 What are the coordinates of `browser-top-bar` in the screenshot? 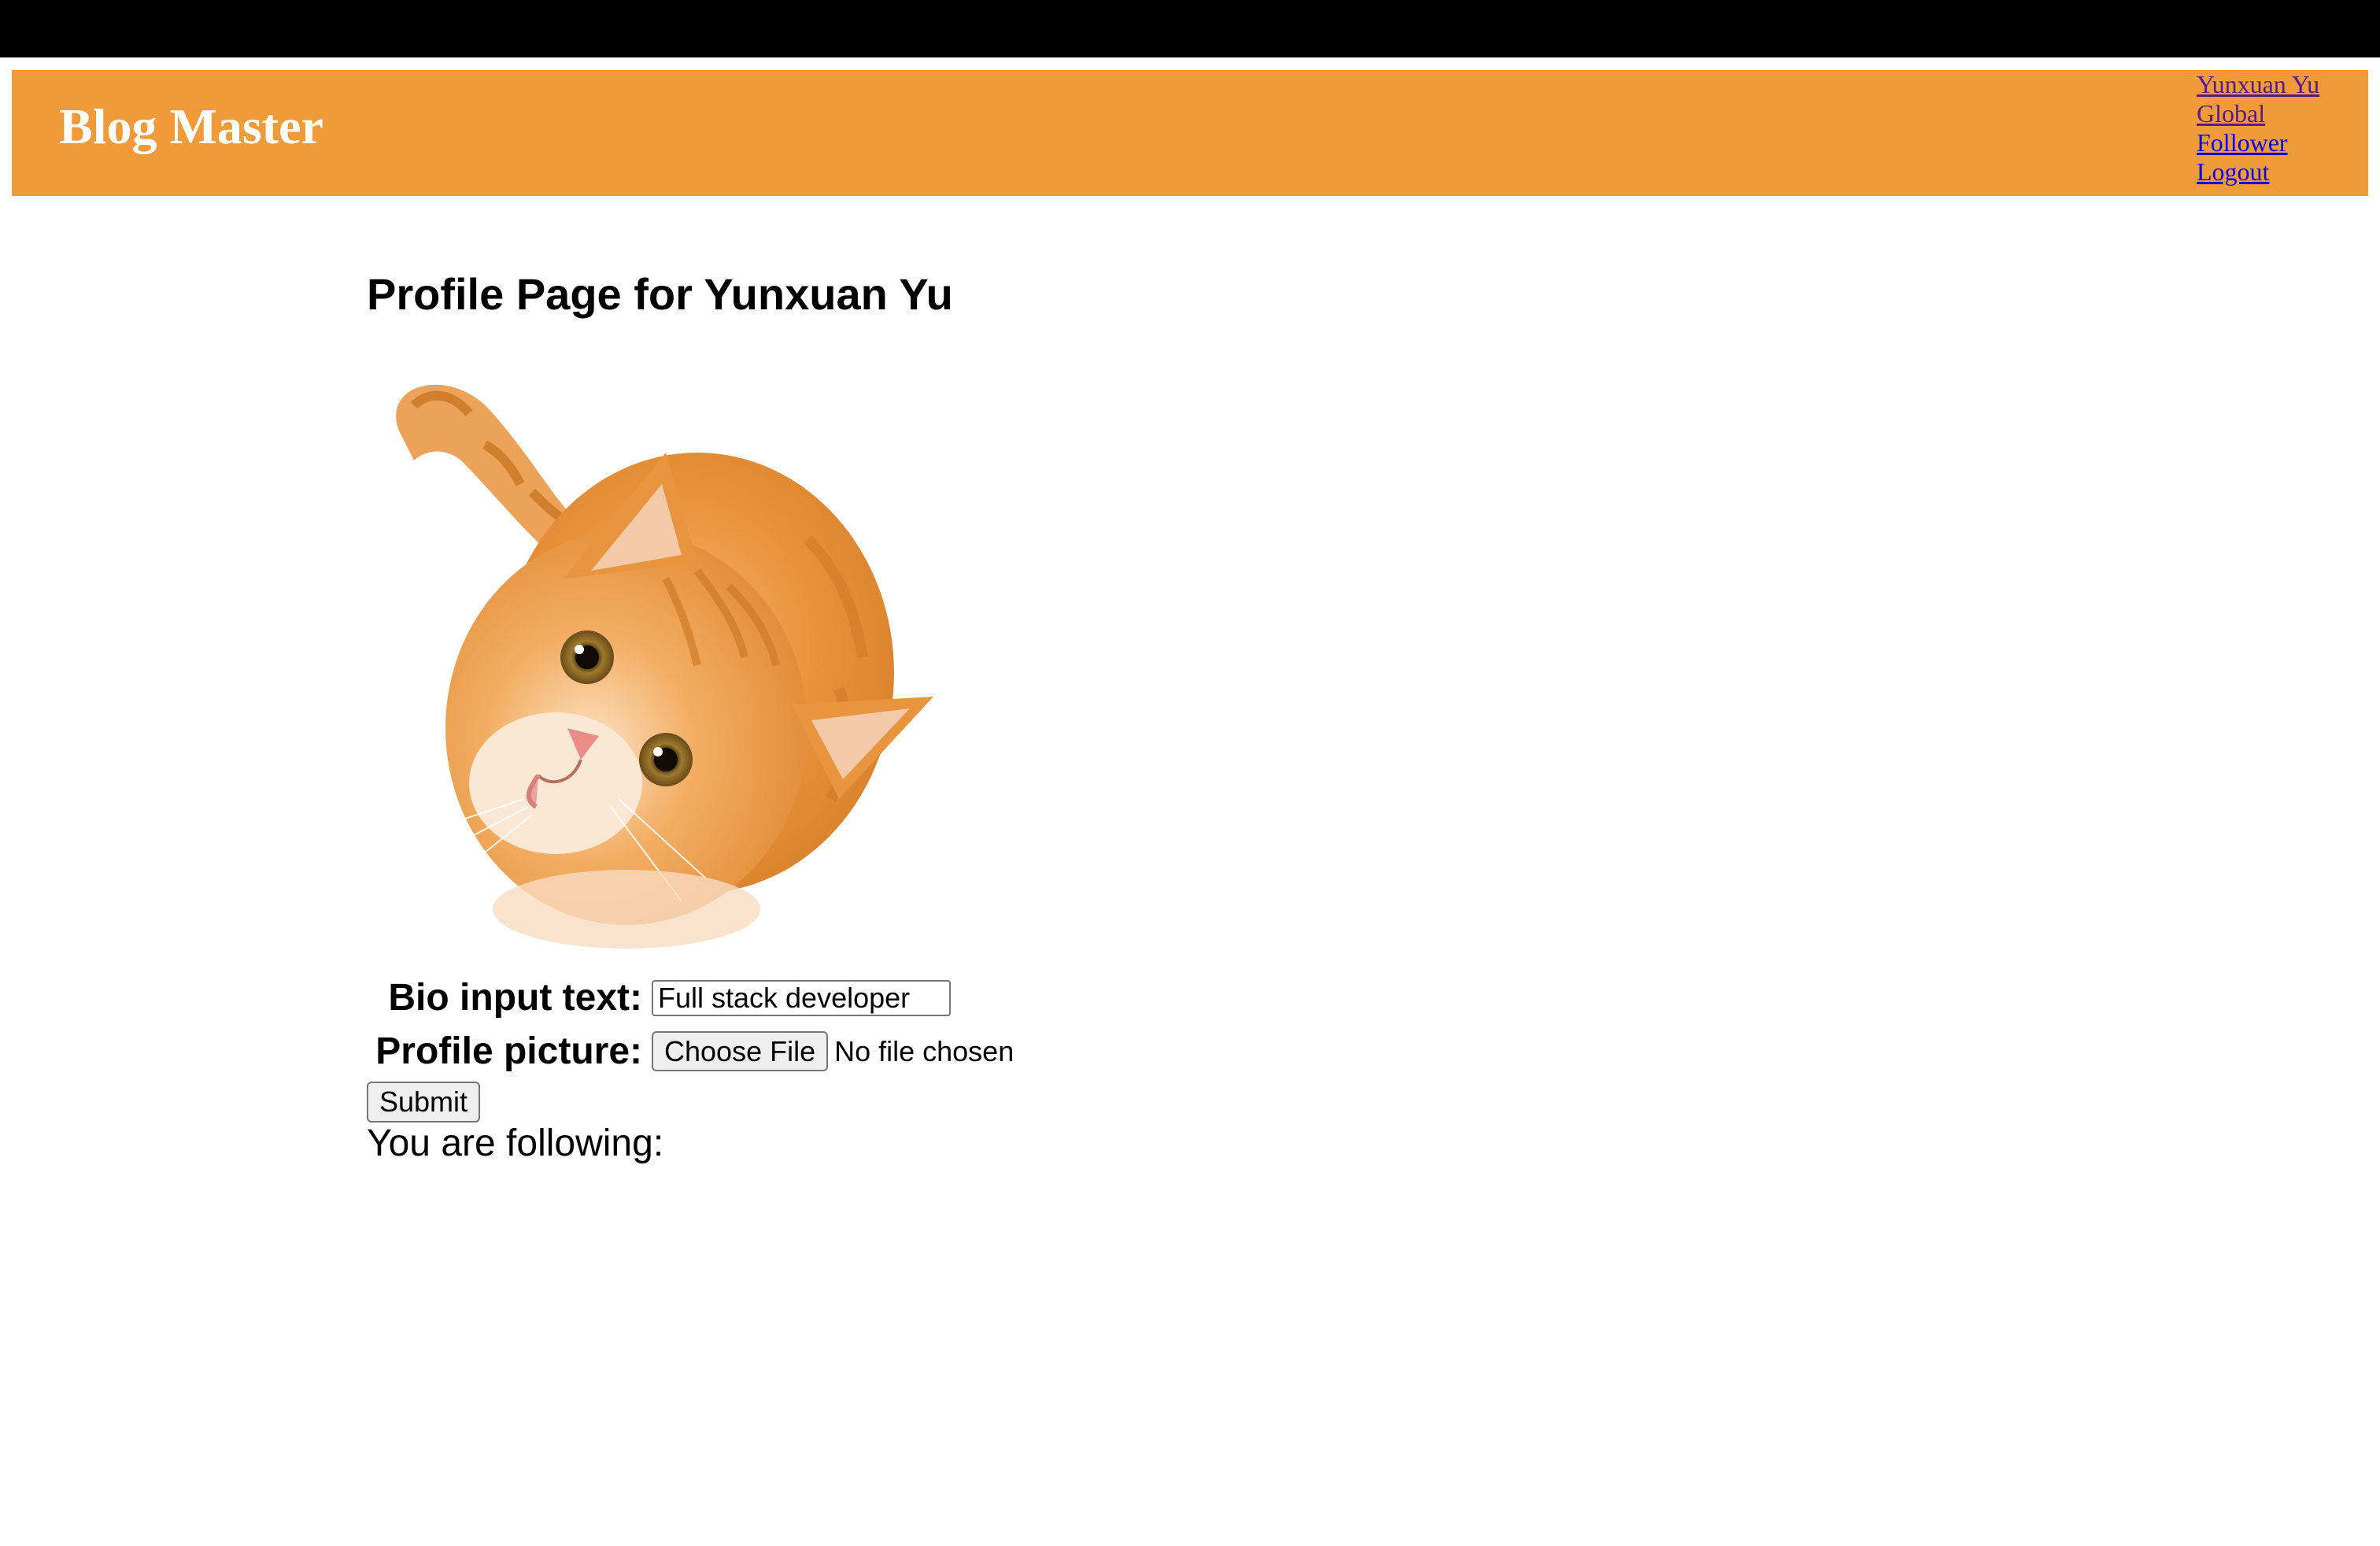 It's located at (1190, 28).